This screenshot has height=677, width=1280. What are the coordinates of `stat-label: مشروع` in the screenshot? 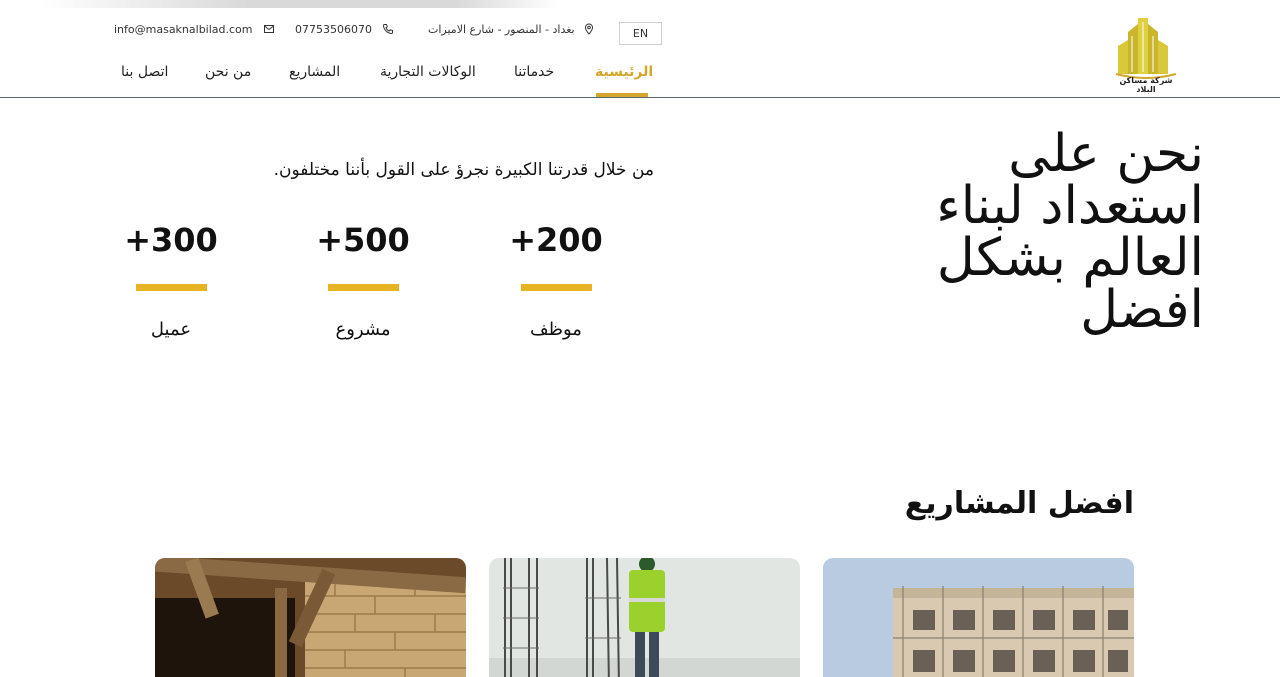 It's located at (363, 329).